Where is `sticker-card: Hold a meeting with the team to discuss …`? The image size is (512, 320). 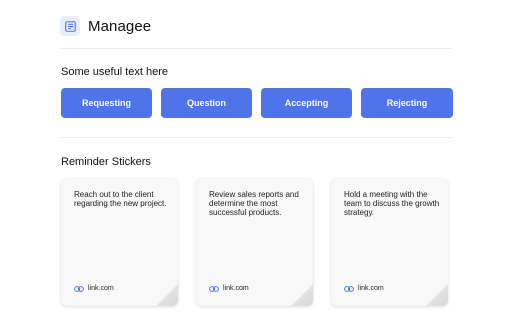
sticker-card: Hold a meeting with the team to discuss … is located at coordinates (389, 242).